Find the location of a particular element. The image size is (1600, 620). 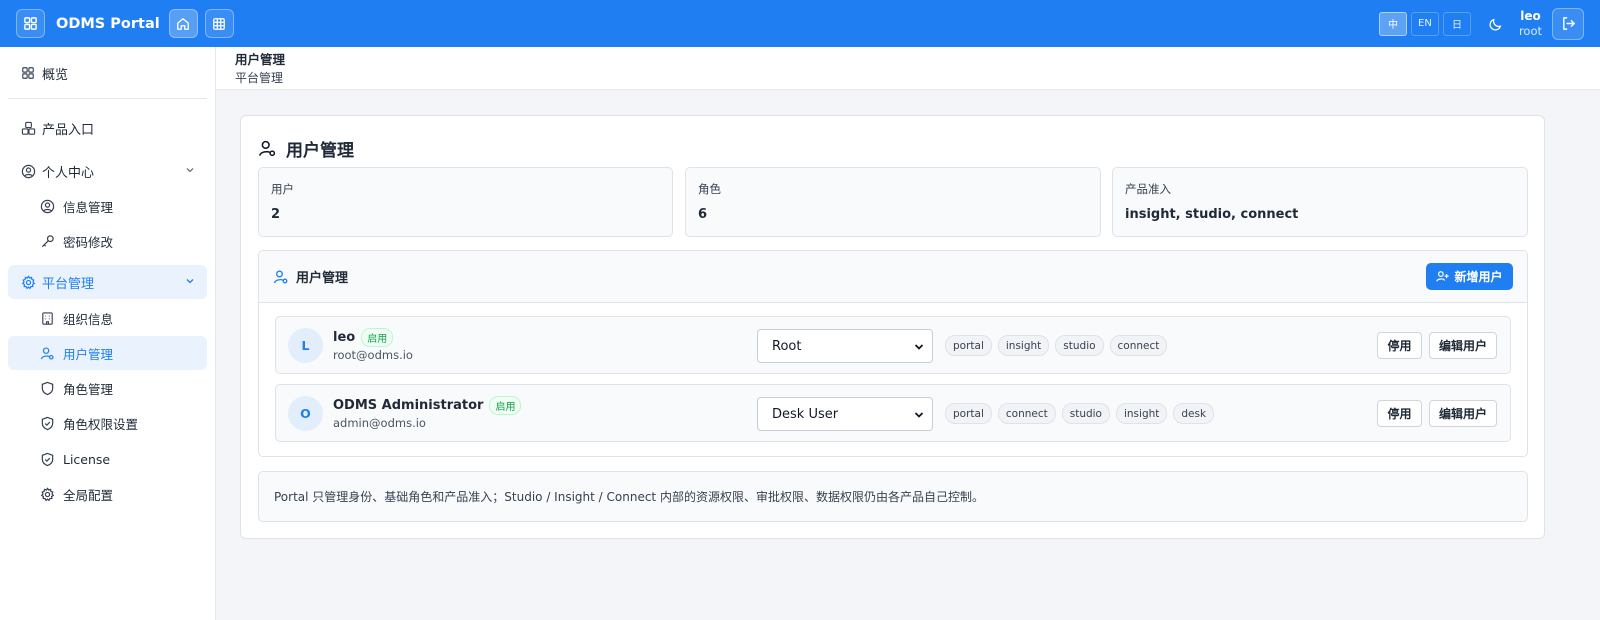

sidebar-item-label: 平台管理 is located at coordinates (68, 284).